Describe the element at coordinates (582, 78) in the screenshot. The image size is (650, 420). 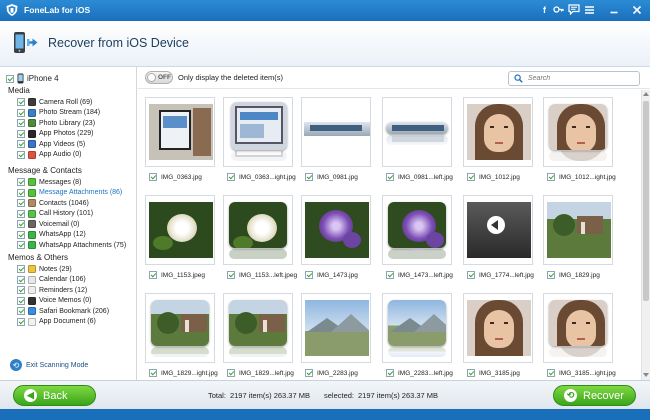
I see `search-input` at that location.